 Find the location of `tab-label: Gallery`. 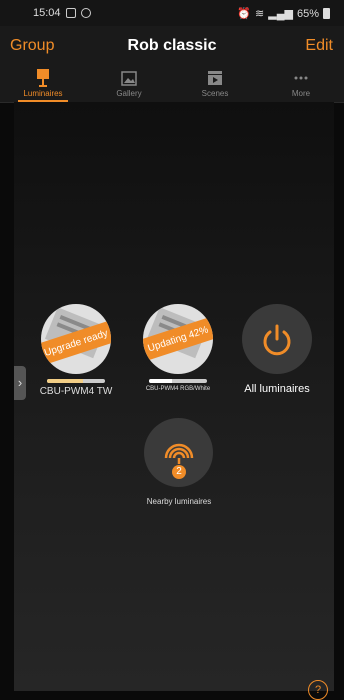

tab-label: Gallery is located at coordinates (129, 93).